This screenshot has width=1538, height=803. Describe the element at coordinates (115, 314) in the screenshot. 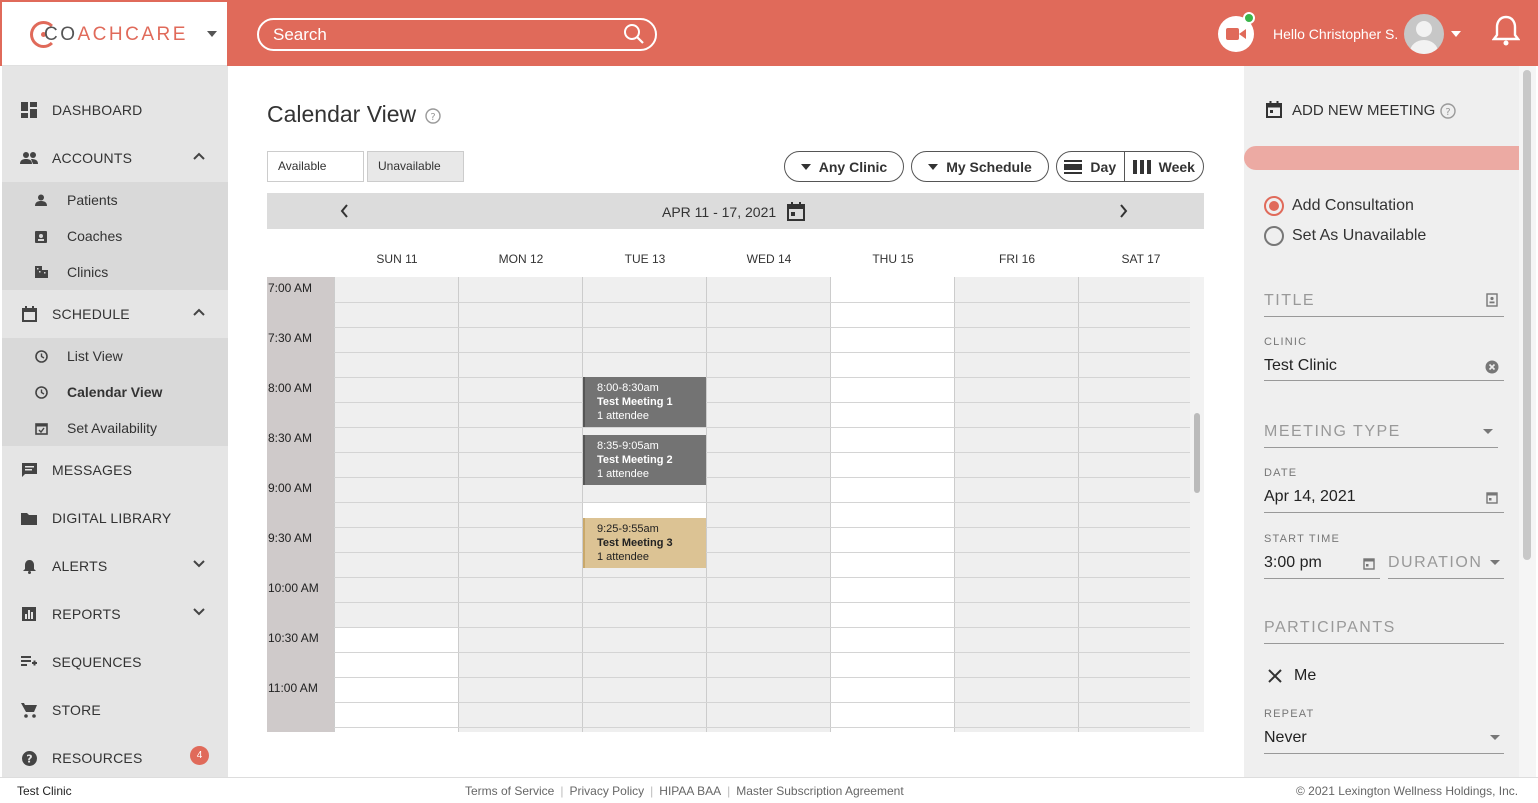

I see `sidebar-item-schedule: SCHEDULE` at that location.